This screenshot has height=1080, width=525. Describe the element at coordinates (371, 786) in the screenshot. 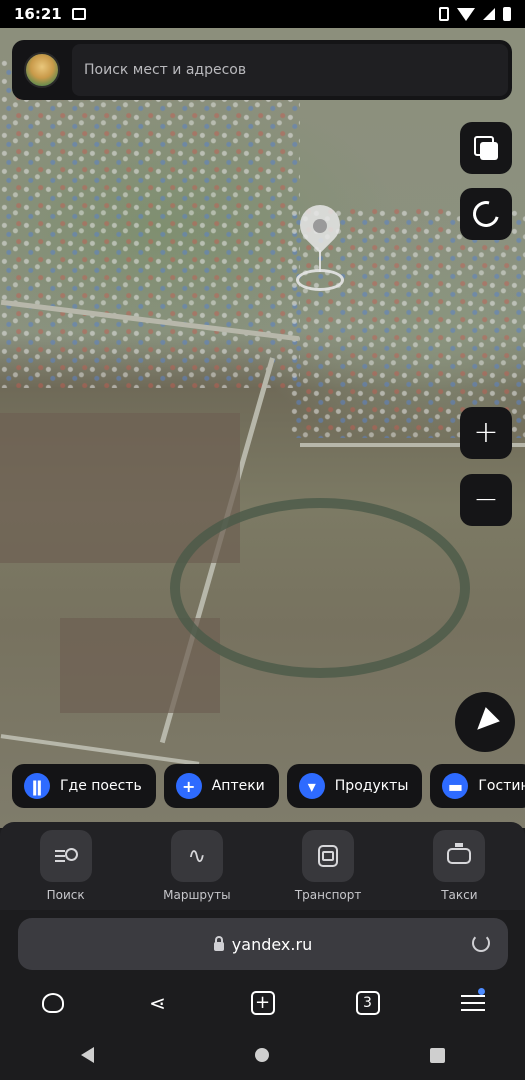

I see `chip-label: Продукты` at that location.